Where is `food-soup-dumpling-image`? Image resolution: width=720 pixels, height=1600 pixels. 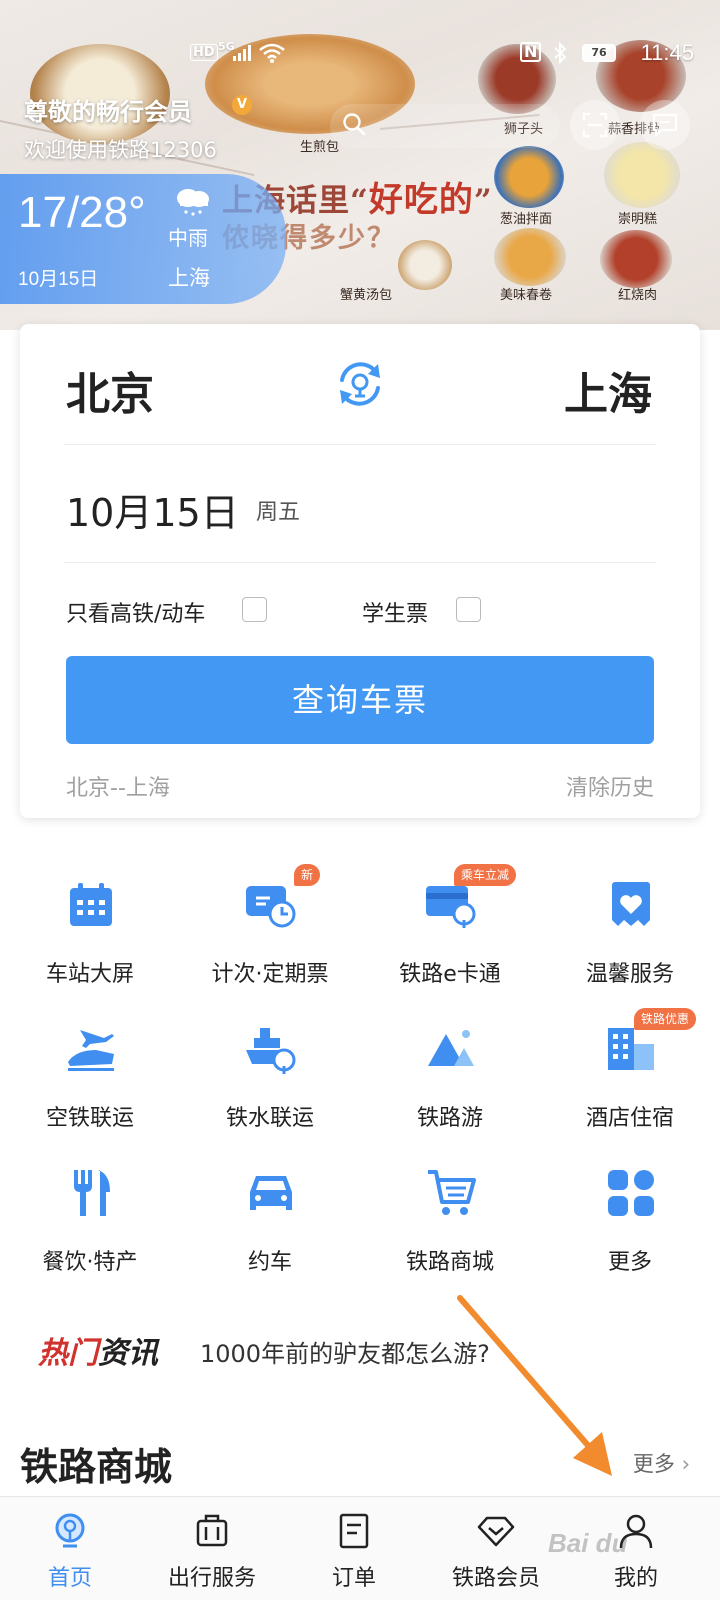 food-soup-dumpling-image is located at coordinates (425, 265).